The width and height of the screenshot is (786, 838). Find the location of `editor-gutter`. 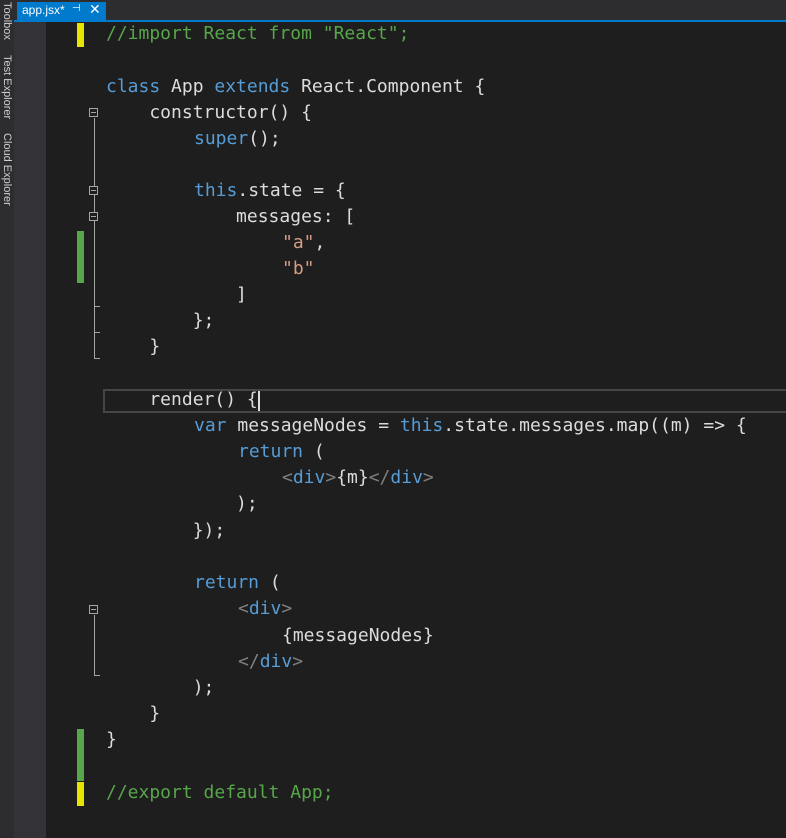

editor-gutter is located at coordinates (30, 430).